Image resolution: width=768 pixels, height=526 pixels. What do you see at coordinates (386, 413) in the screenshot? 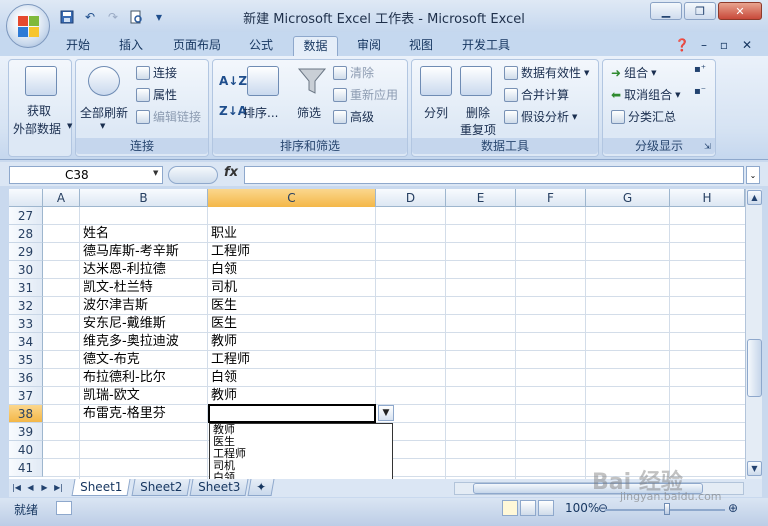
I see `dropdown-arrow-icon: ▼` at bounding box center [386, 413].